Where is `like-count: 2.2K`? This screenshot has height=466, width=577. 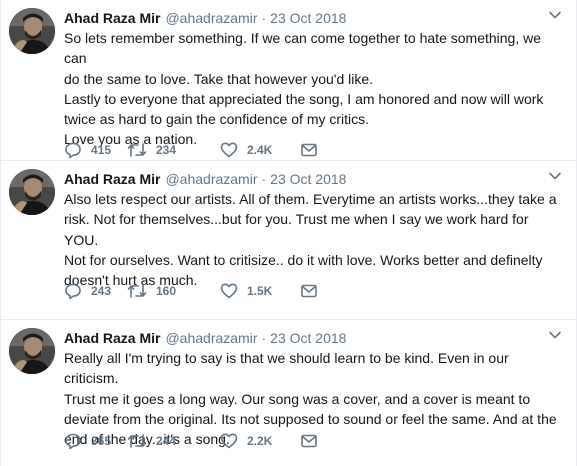
like-count: 2.2K is located at coordinates (260, 441).